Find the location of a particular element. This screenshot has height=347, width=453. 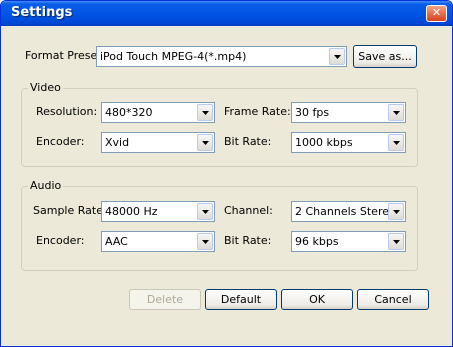

close-button: ✕ is located at coordinates (436, 13).